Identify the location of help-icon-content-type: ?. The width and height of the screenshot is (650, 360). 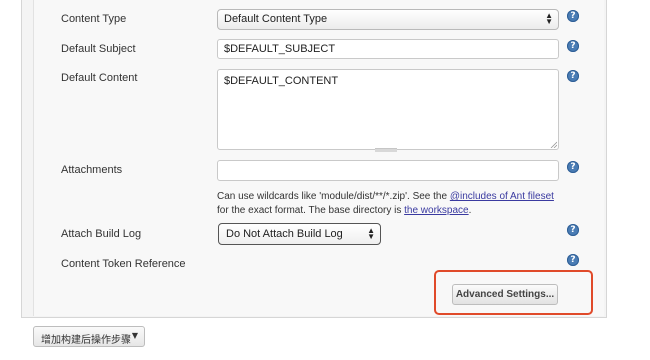
(573, 16).